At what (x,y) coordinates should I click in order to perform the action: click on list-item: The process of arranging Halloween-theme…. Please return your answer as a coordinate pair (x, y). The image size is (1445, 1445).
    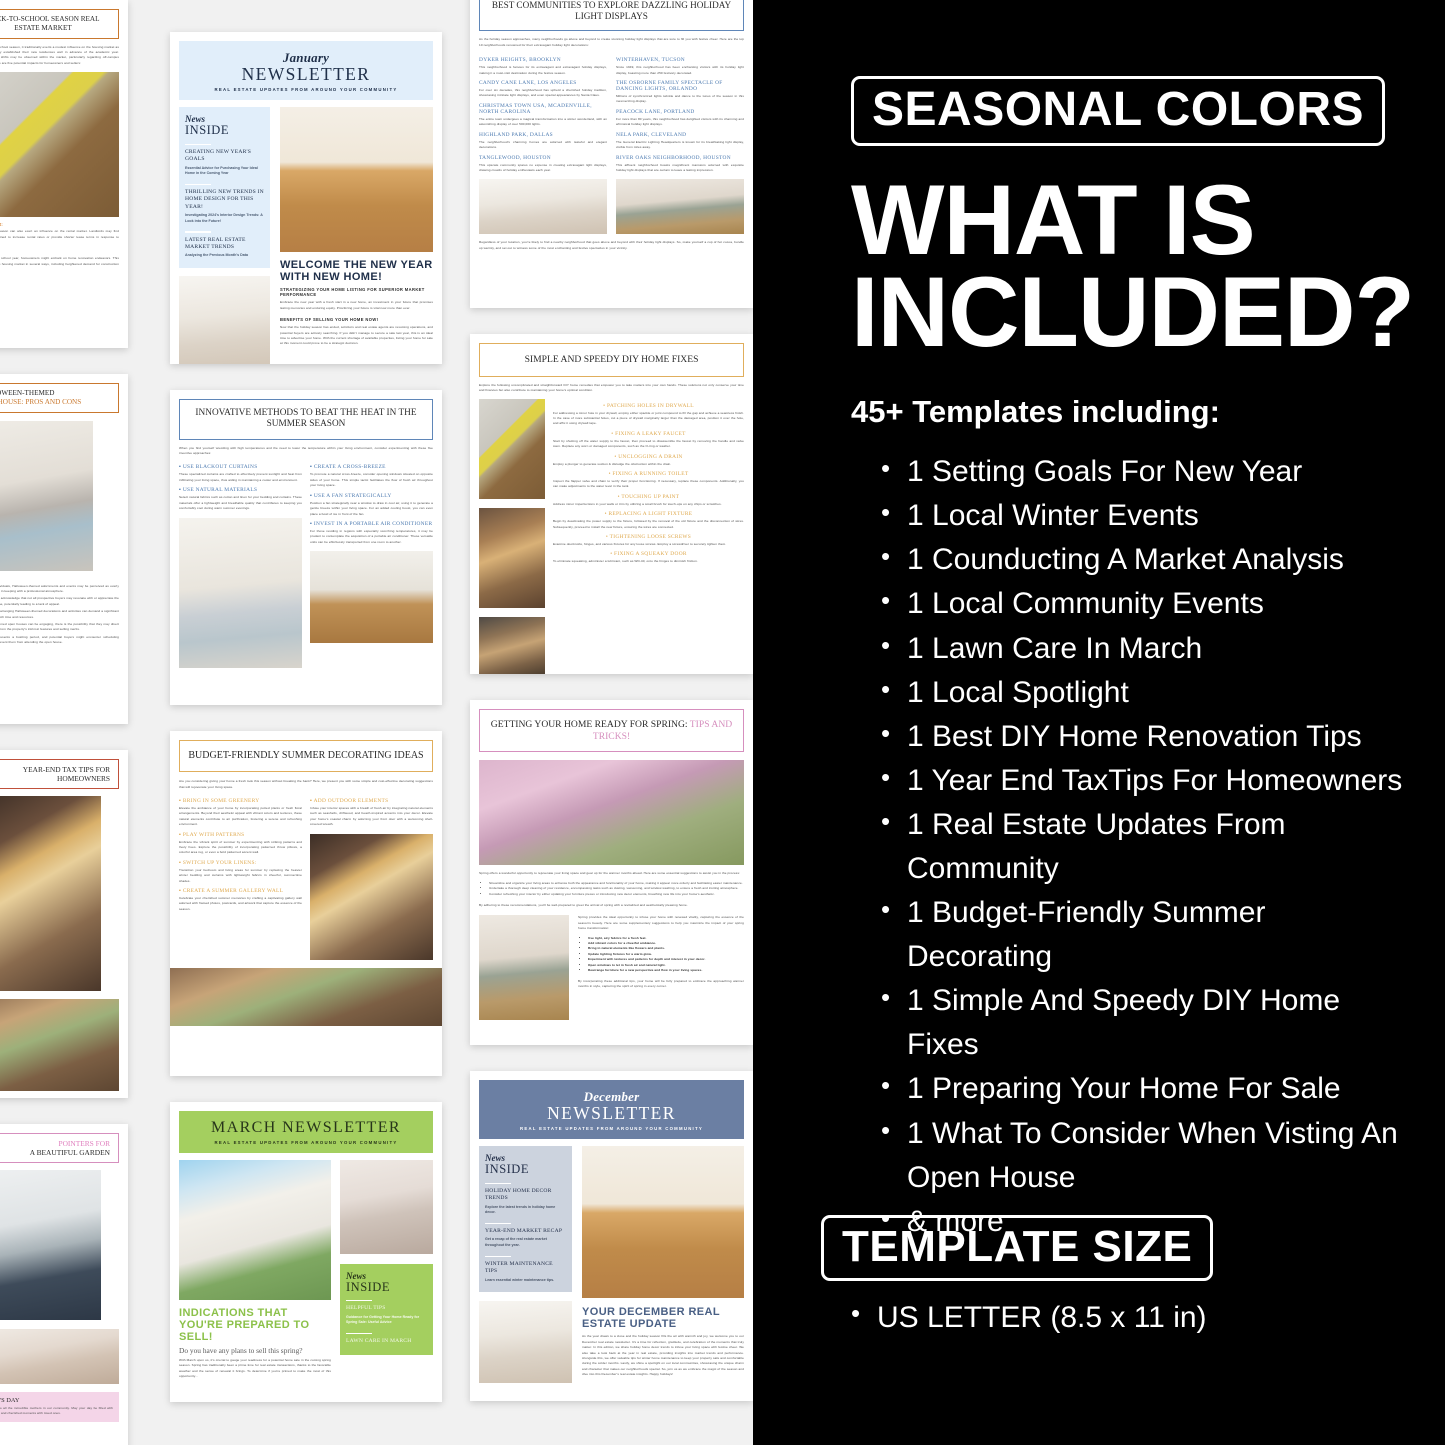
    Looking at the image, I should click on (59, 614).